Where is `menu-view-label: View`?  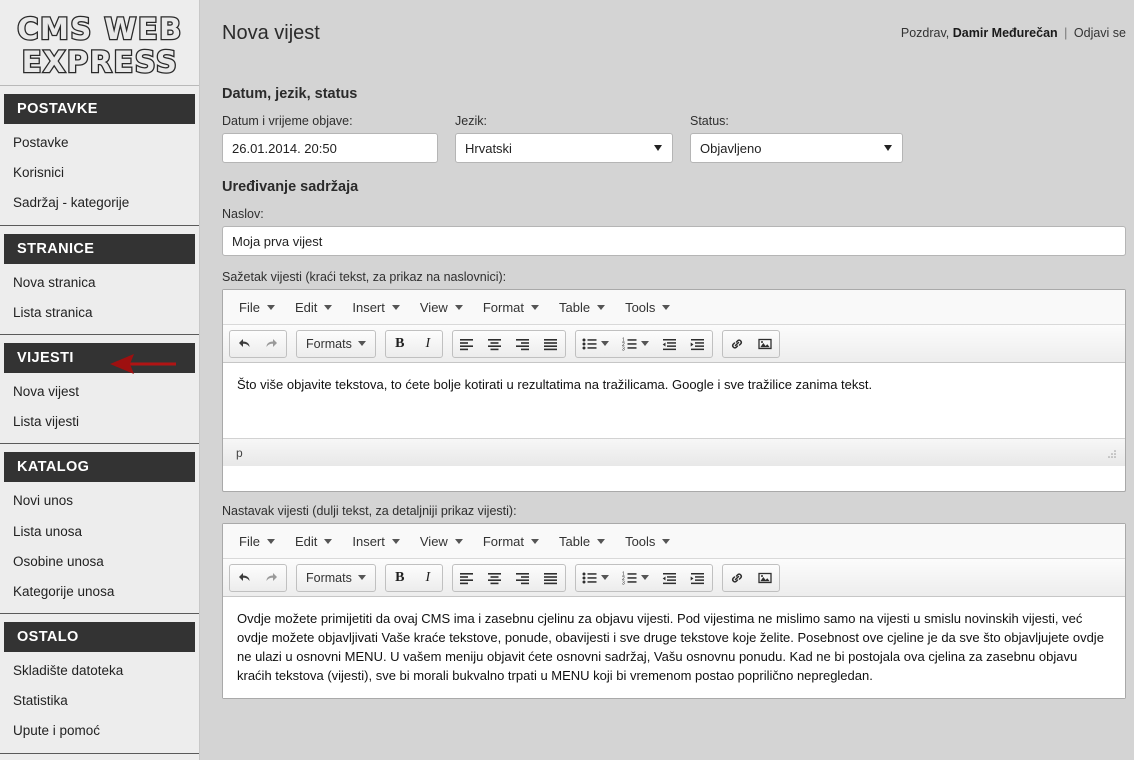 menu-view-label: View is located at coordinates (433, 541).